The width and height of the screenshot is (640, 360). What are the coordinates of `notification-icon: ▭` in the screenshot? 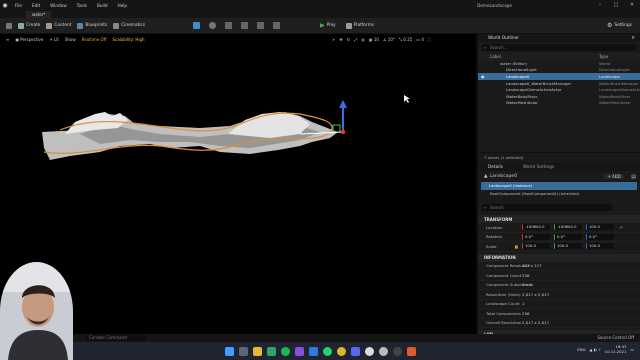 It's located at (632, 349).